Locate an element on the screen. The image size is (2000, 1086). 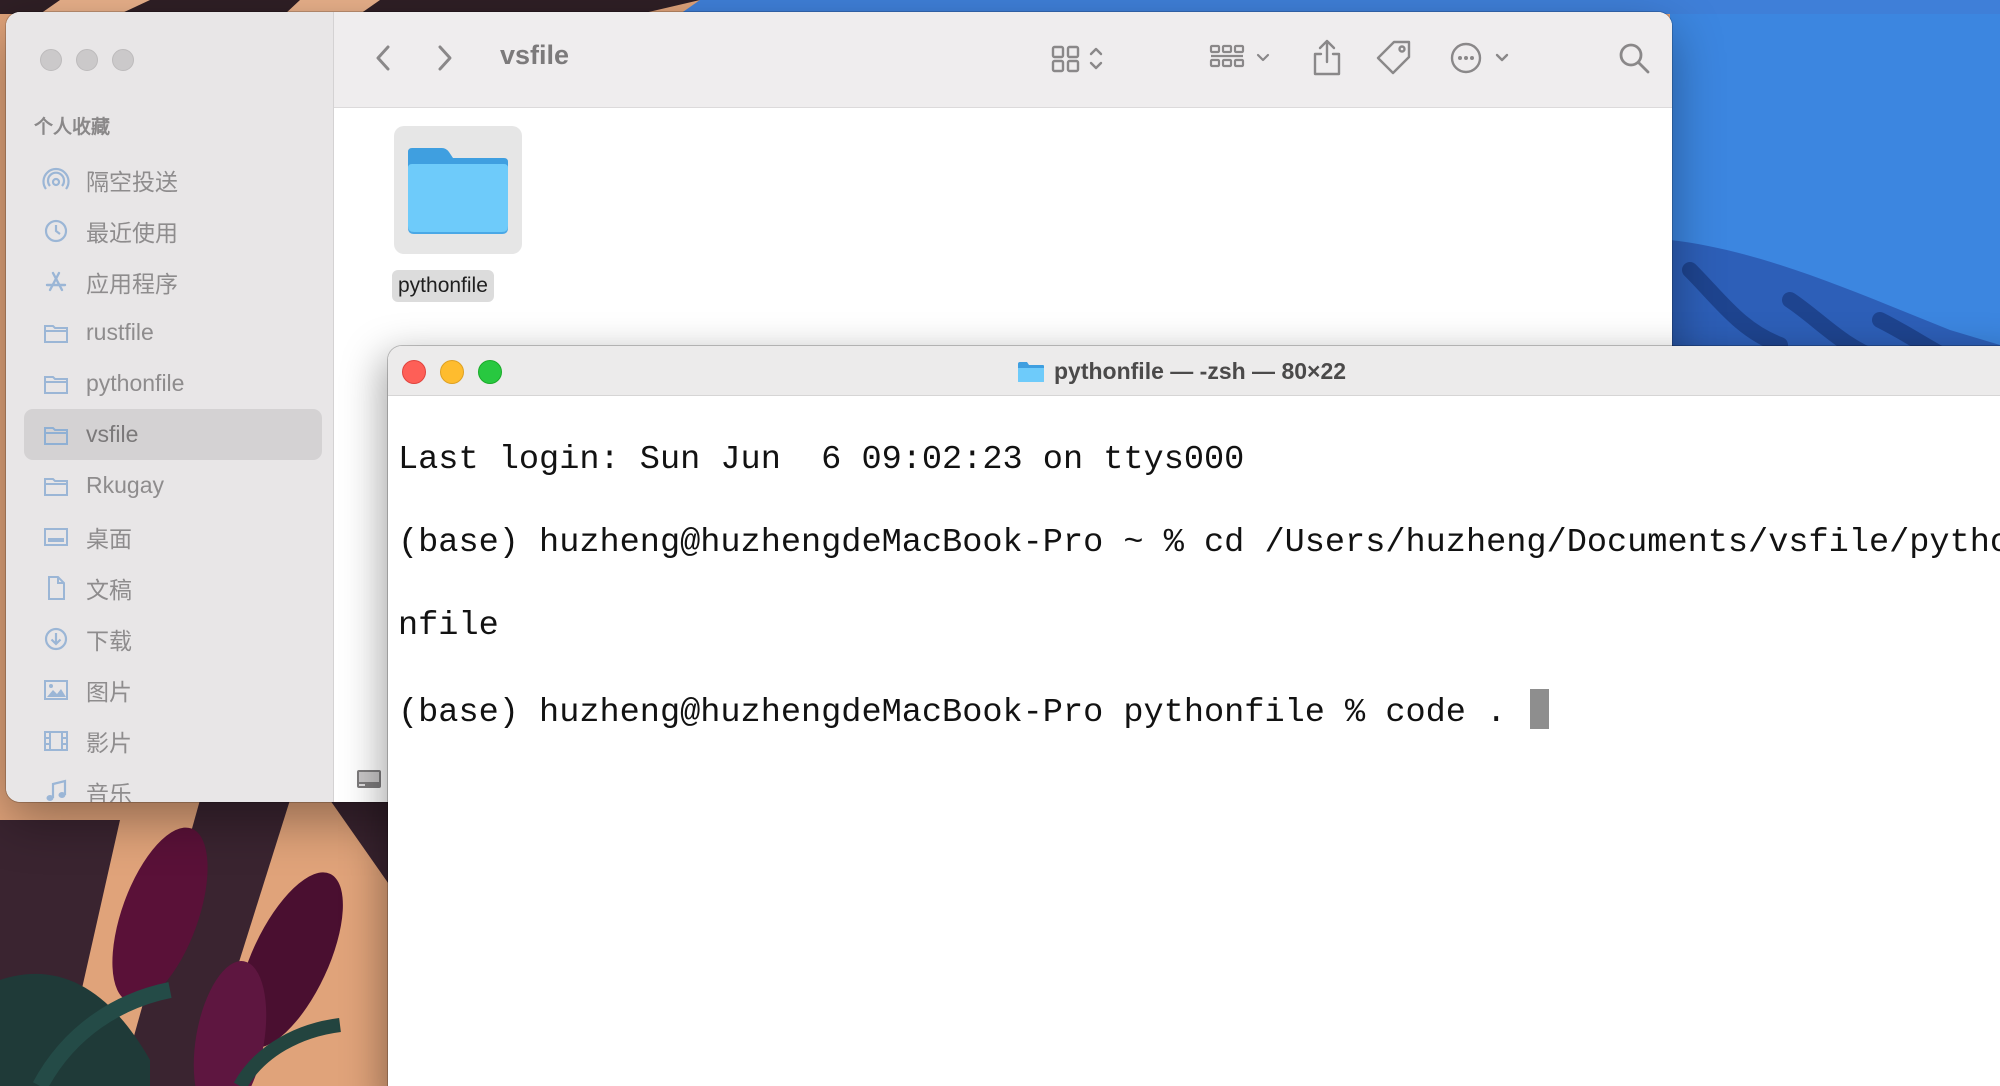
sidebar-item-label: vsfile is located at coordinates (112, 434).